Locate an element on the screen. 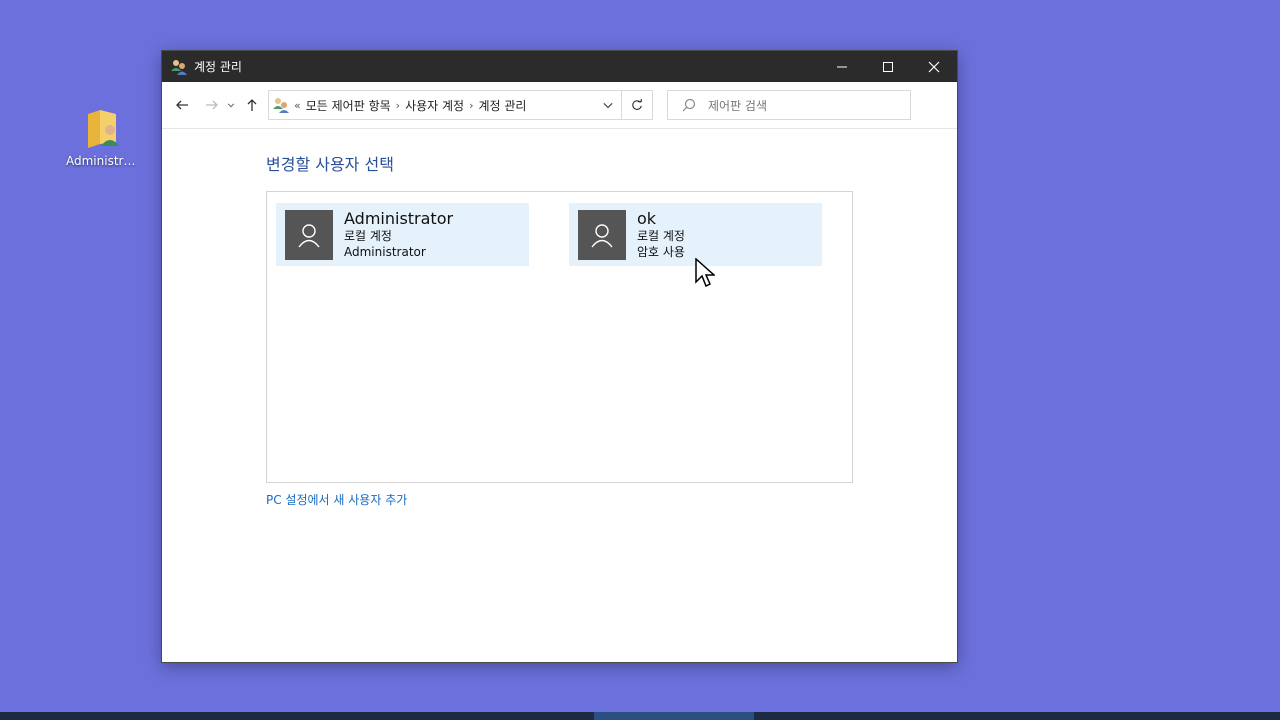 The width and height of the screenshot is (1280, 720). forward-button is located at coordinates (212, 105).